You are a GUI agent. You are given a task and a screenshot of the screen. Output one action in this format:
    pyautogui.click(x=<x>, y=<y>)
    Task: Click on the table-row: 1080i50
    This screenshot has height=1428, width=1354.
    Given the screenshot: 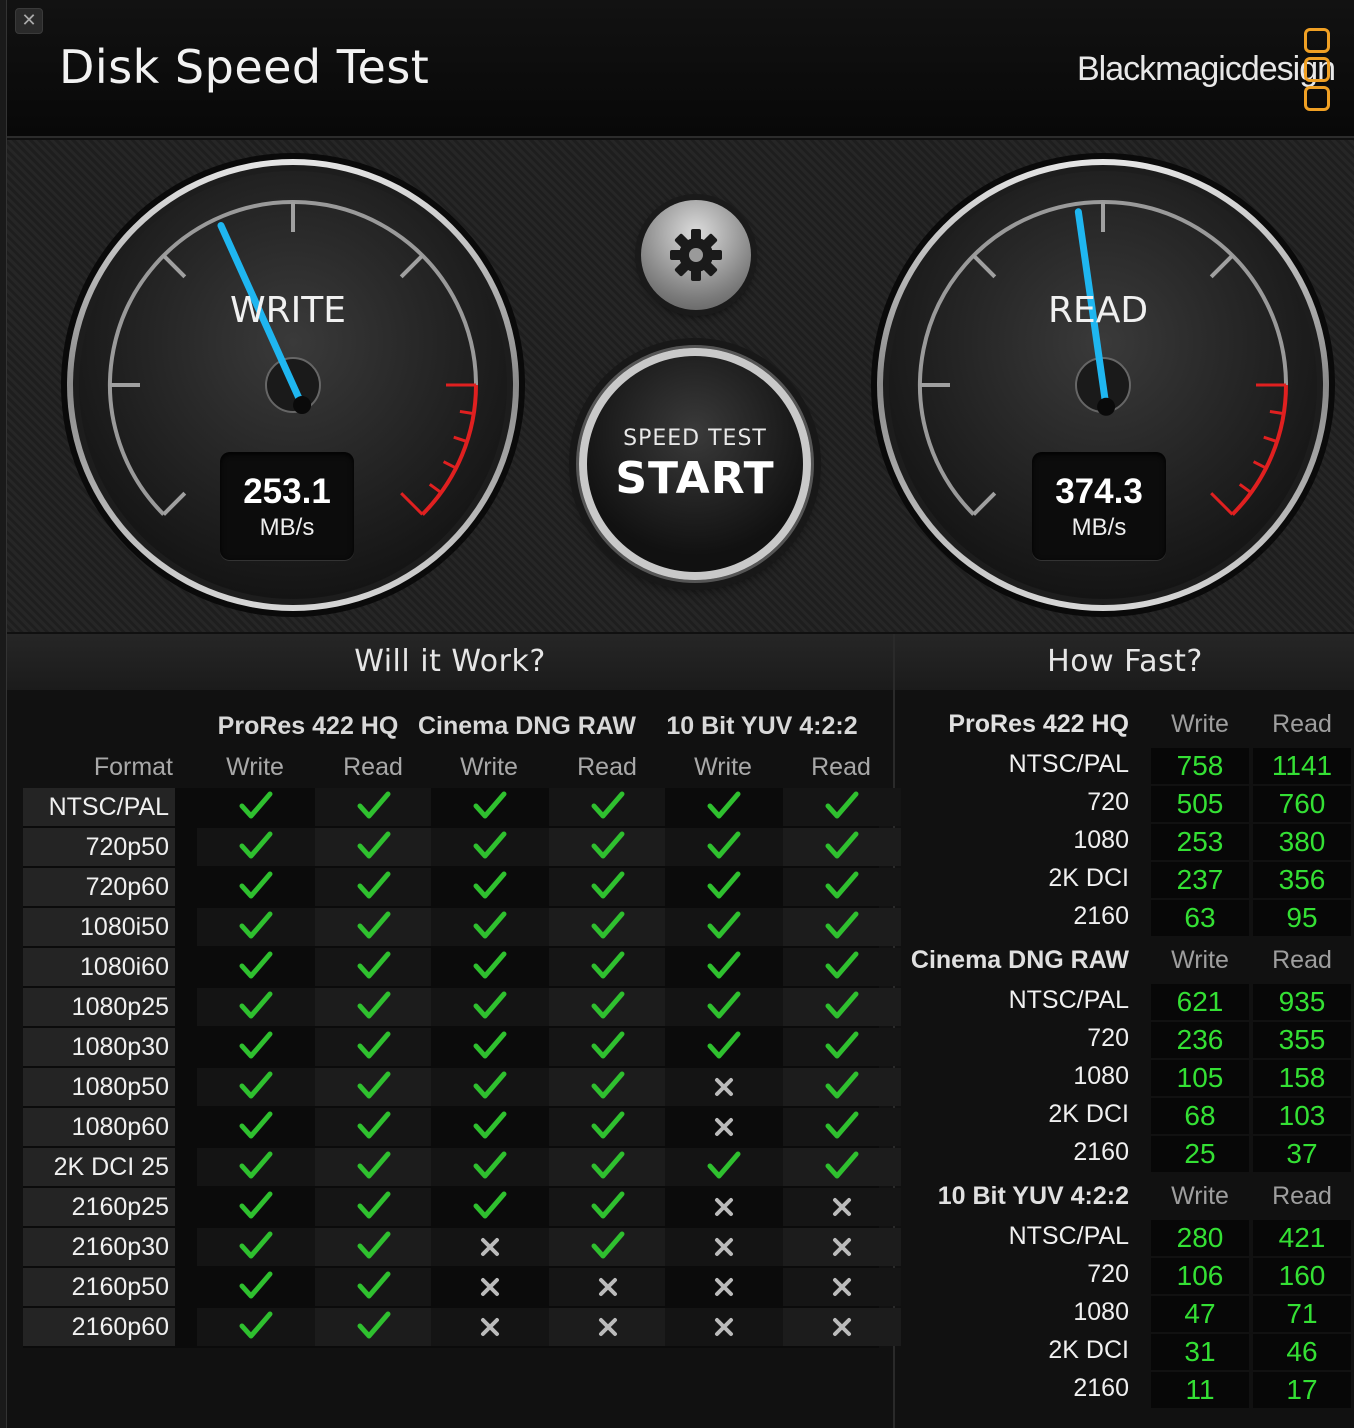 What is the action you would take?
    pyautogui.click(x=462, y=928)
    